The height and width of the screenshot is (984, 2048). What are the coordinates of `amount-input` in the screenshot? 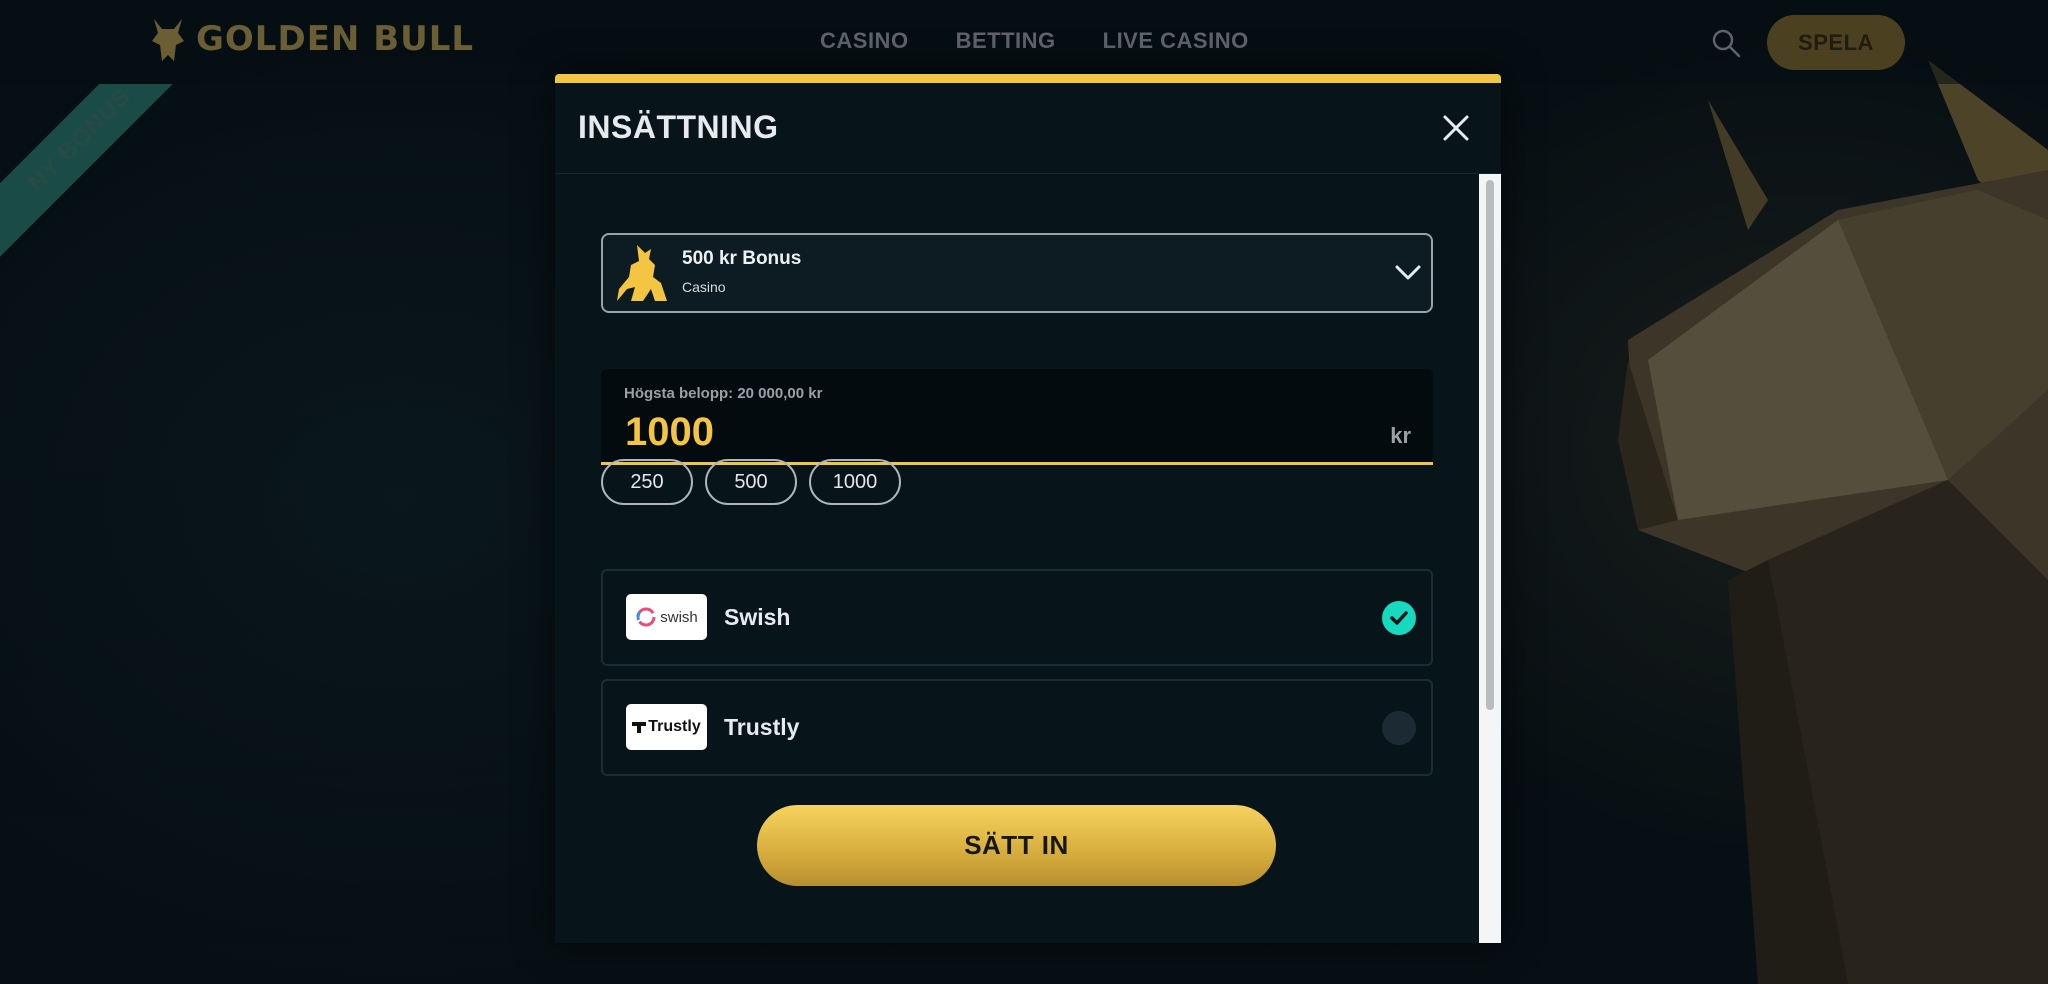 It's located at (975, 432).